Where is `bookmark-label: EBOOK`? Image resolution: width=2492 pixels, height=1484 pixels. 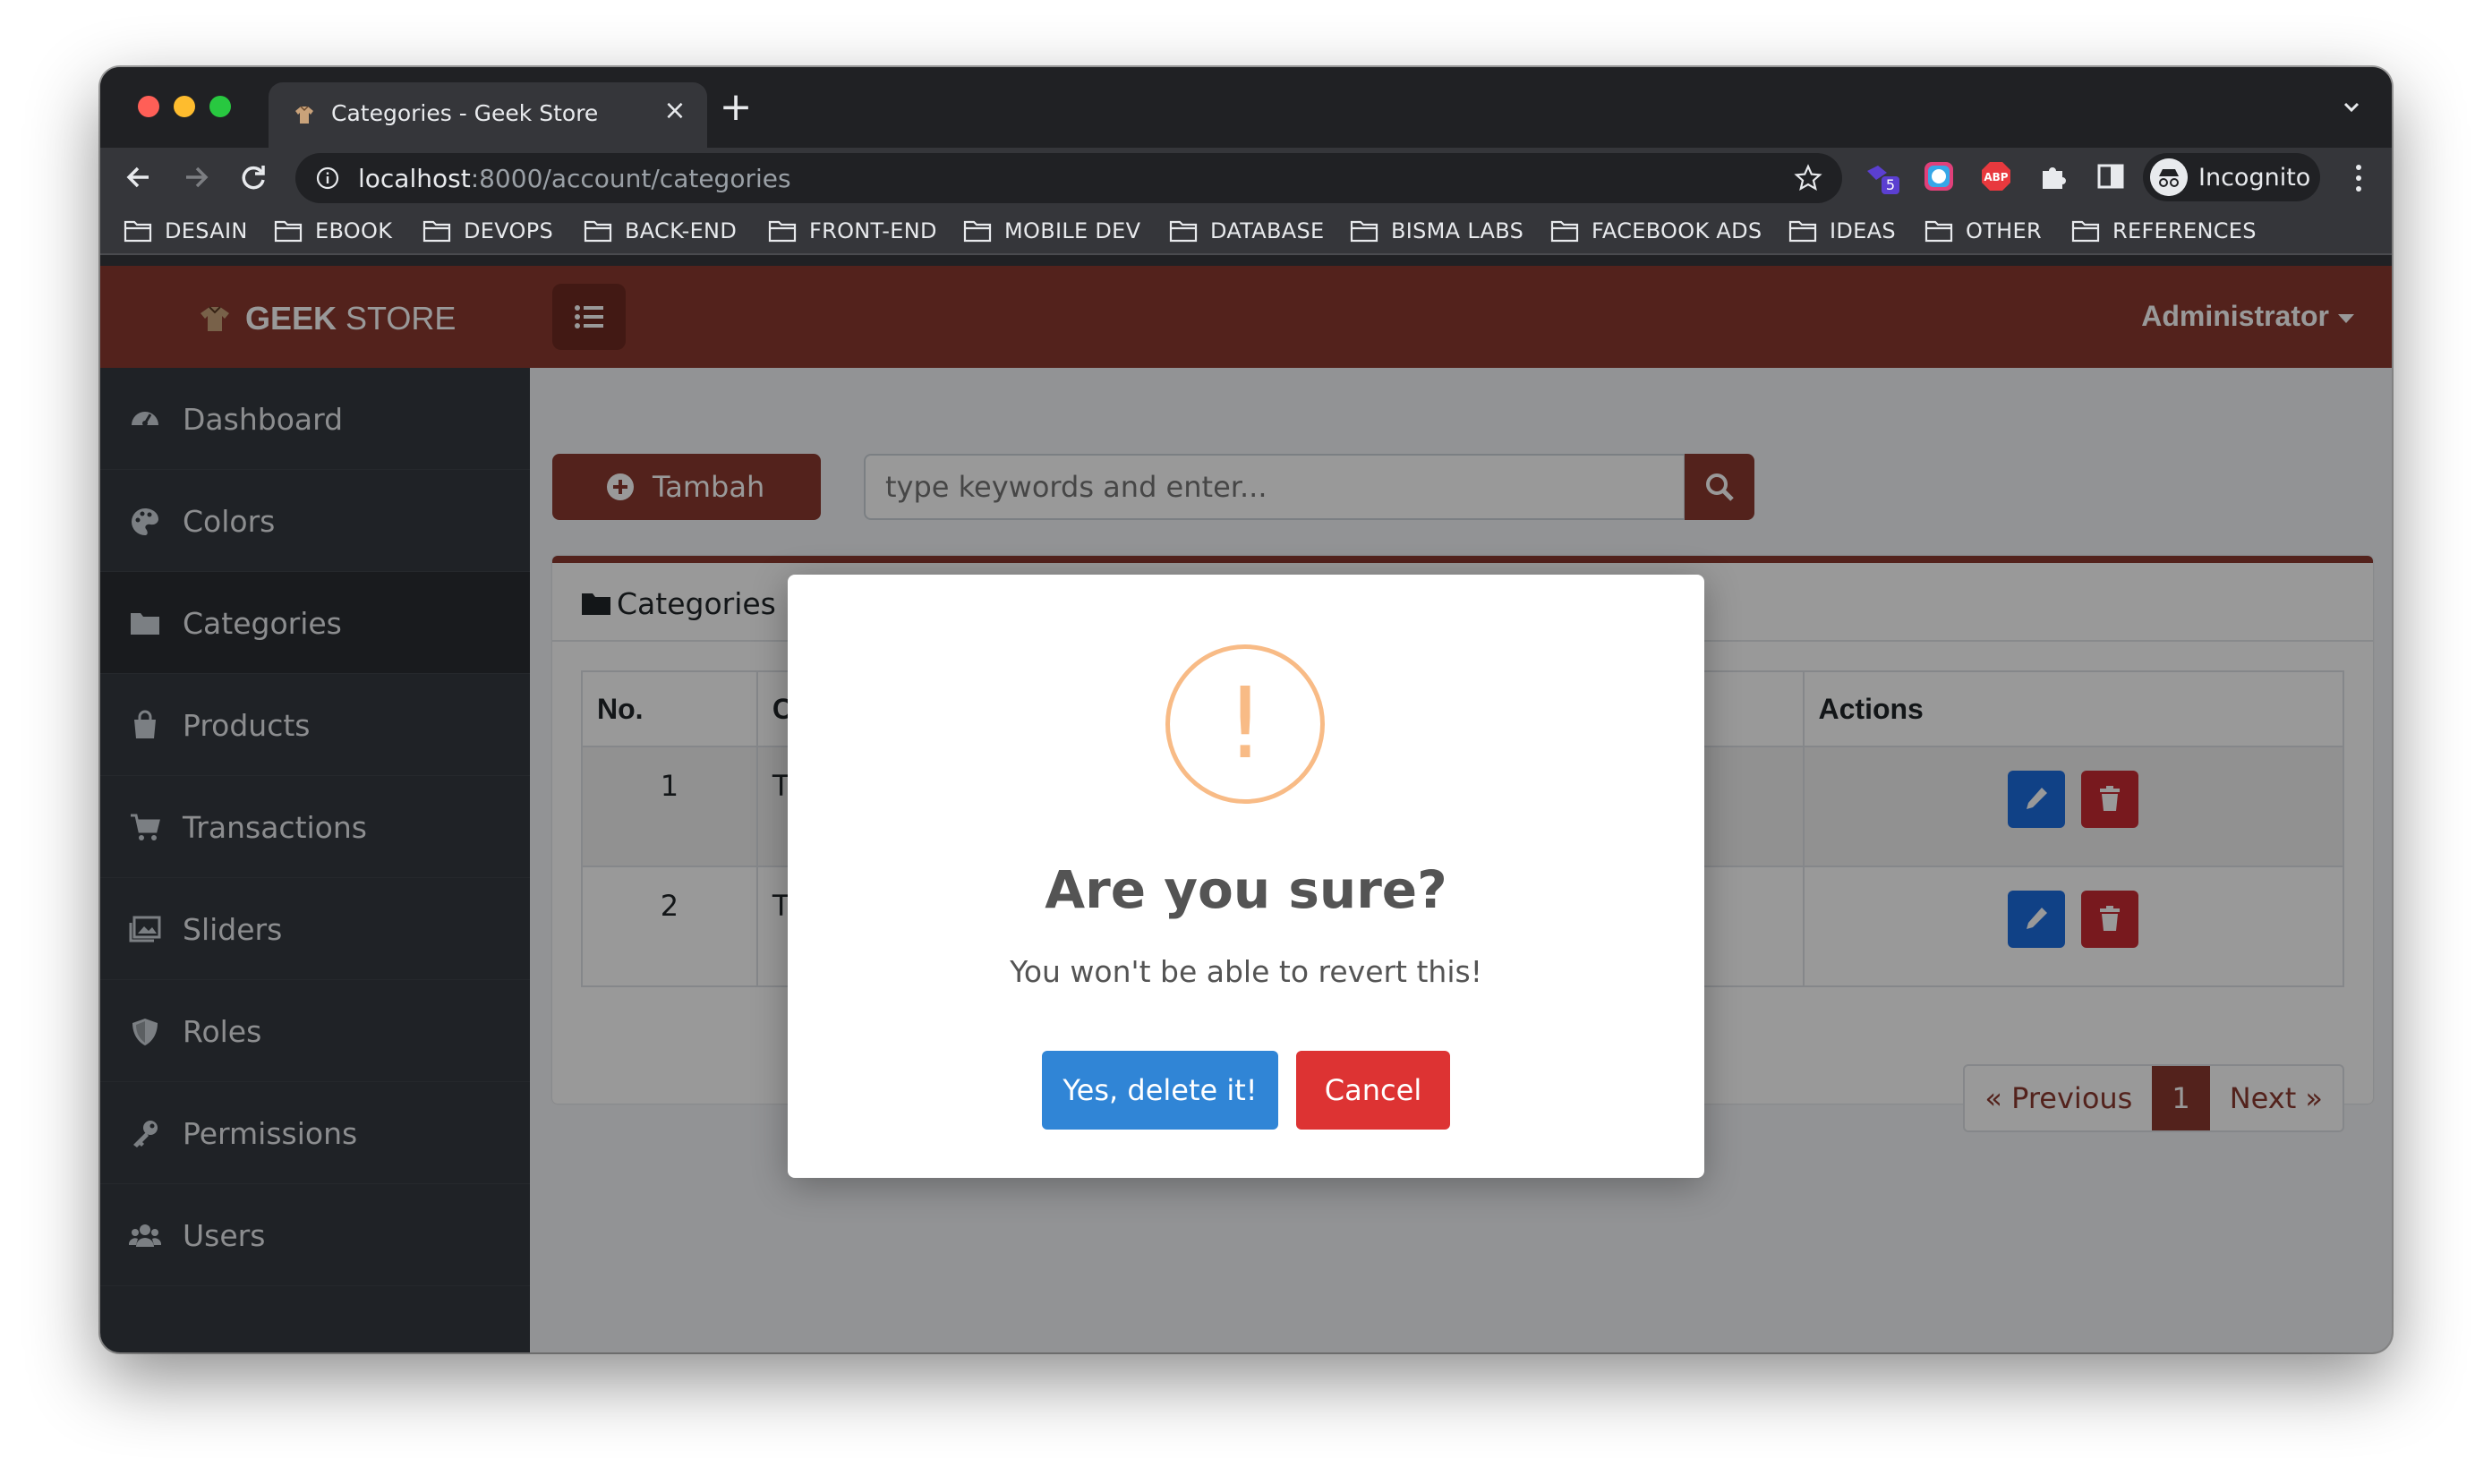
bookmark-label: EBOOK is located at coordinates (354, 230).